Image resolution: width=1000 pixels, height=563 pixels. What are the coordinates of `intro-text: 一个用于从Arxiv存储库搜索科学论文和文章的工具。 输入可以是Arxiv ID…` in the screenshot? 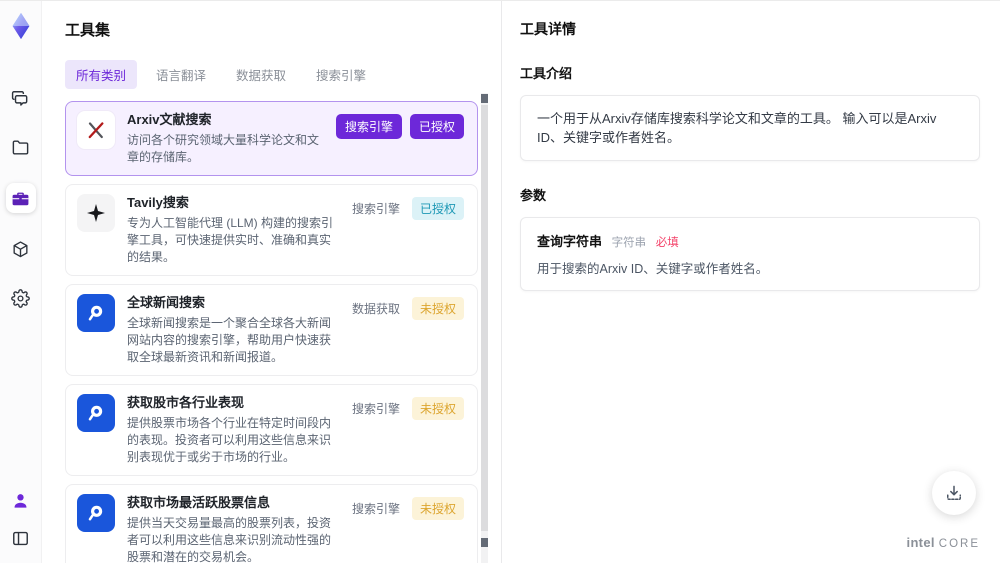 It's located at (737, 128).